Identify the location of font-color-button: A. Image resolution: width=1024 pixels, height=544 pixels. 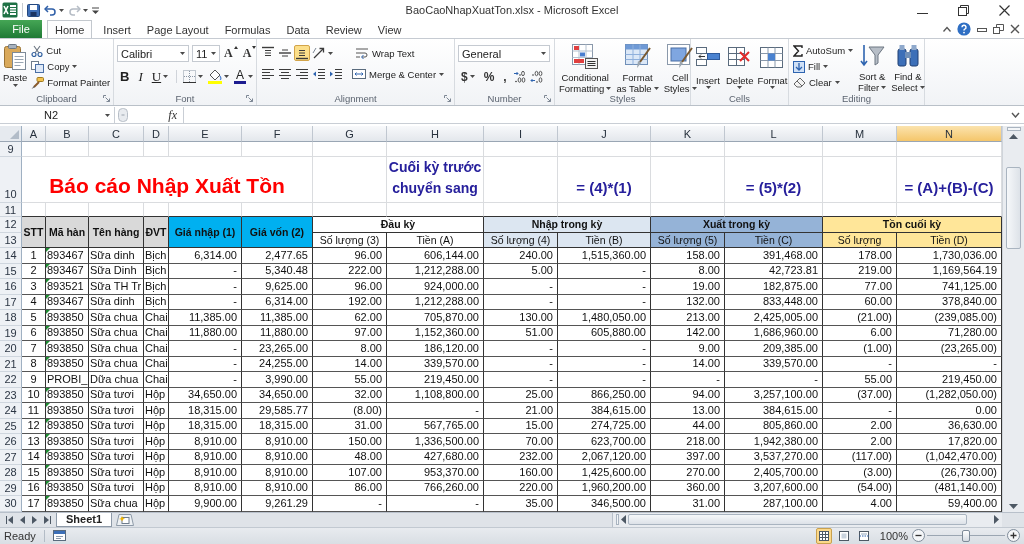
(244, 76).